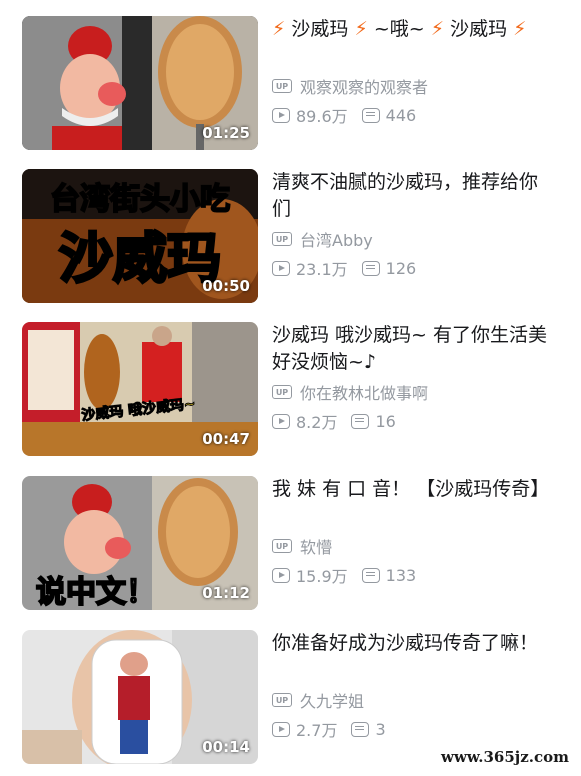  Describe the element at coordinates (332, 700) in the screenshot. I see `uploader-name: 久九学姐` at that location.